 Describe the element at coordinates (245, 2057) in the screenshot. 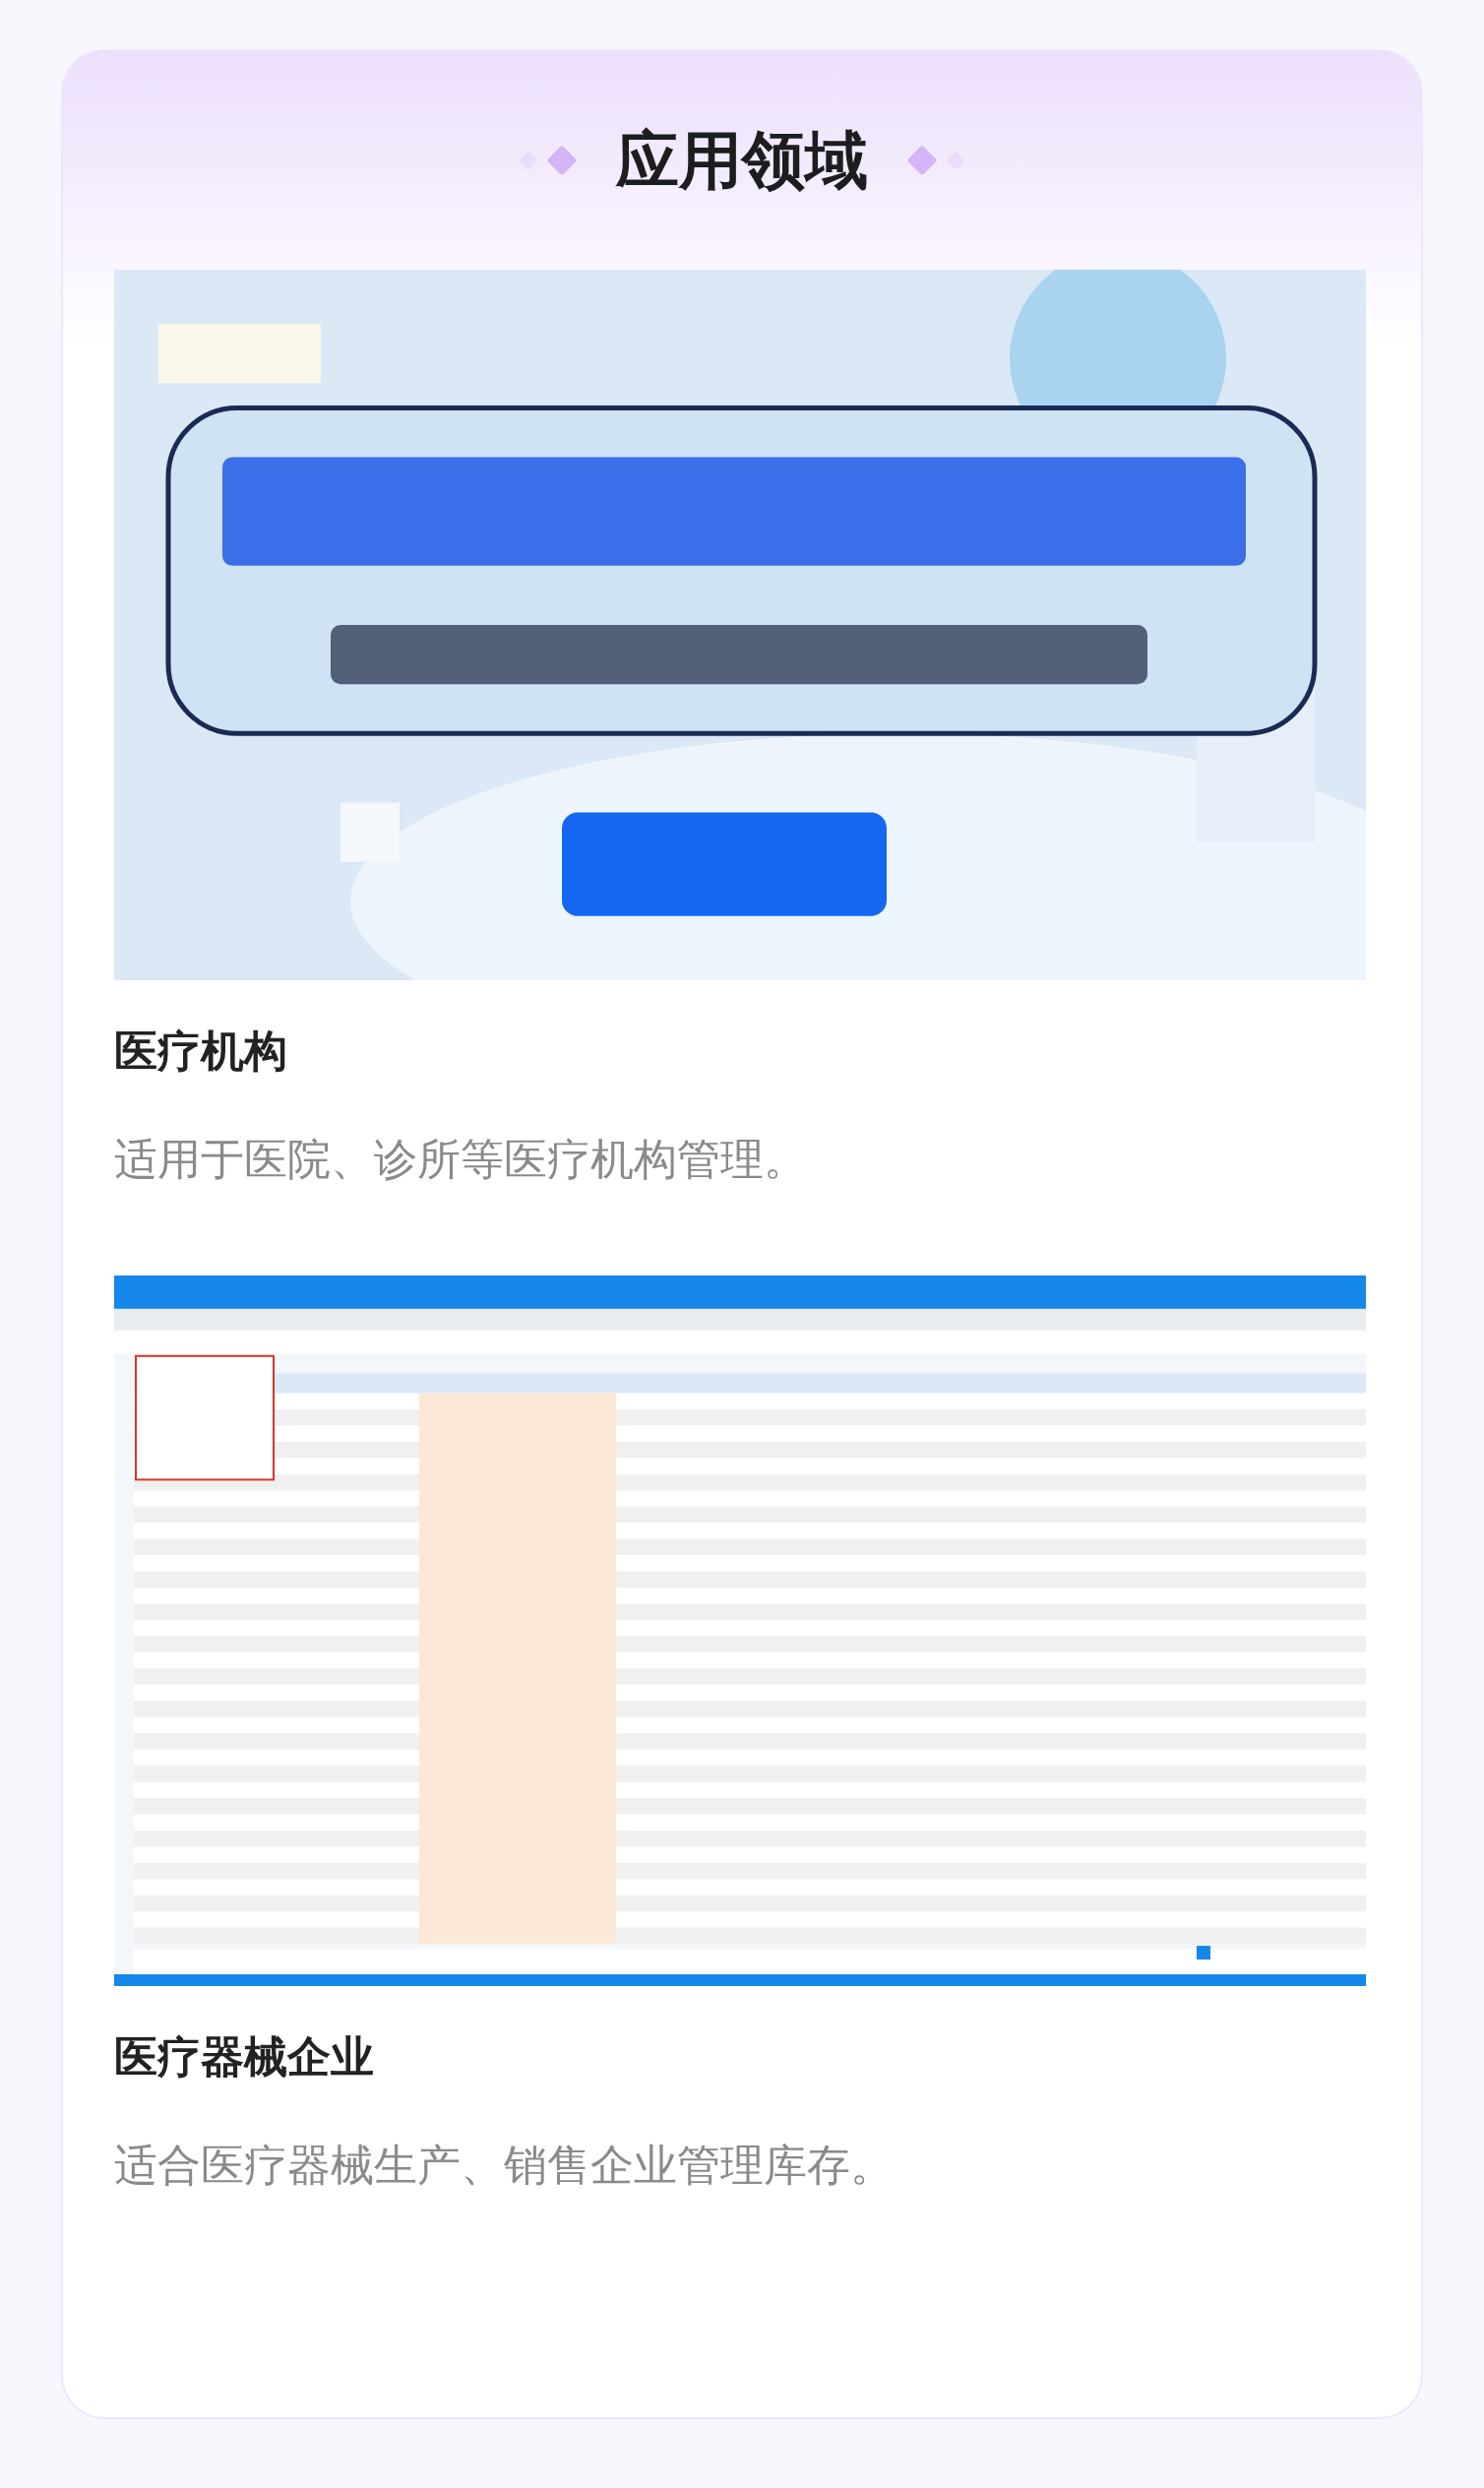

I see `item-title: 医疗器械企业` at that location.